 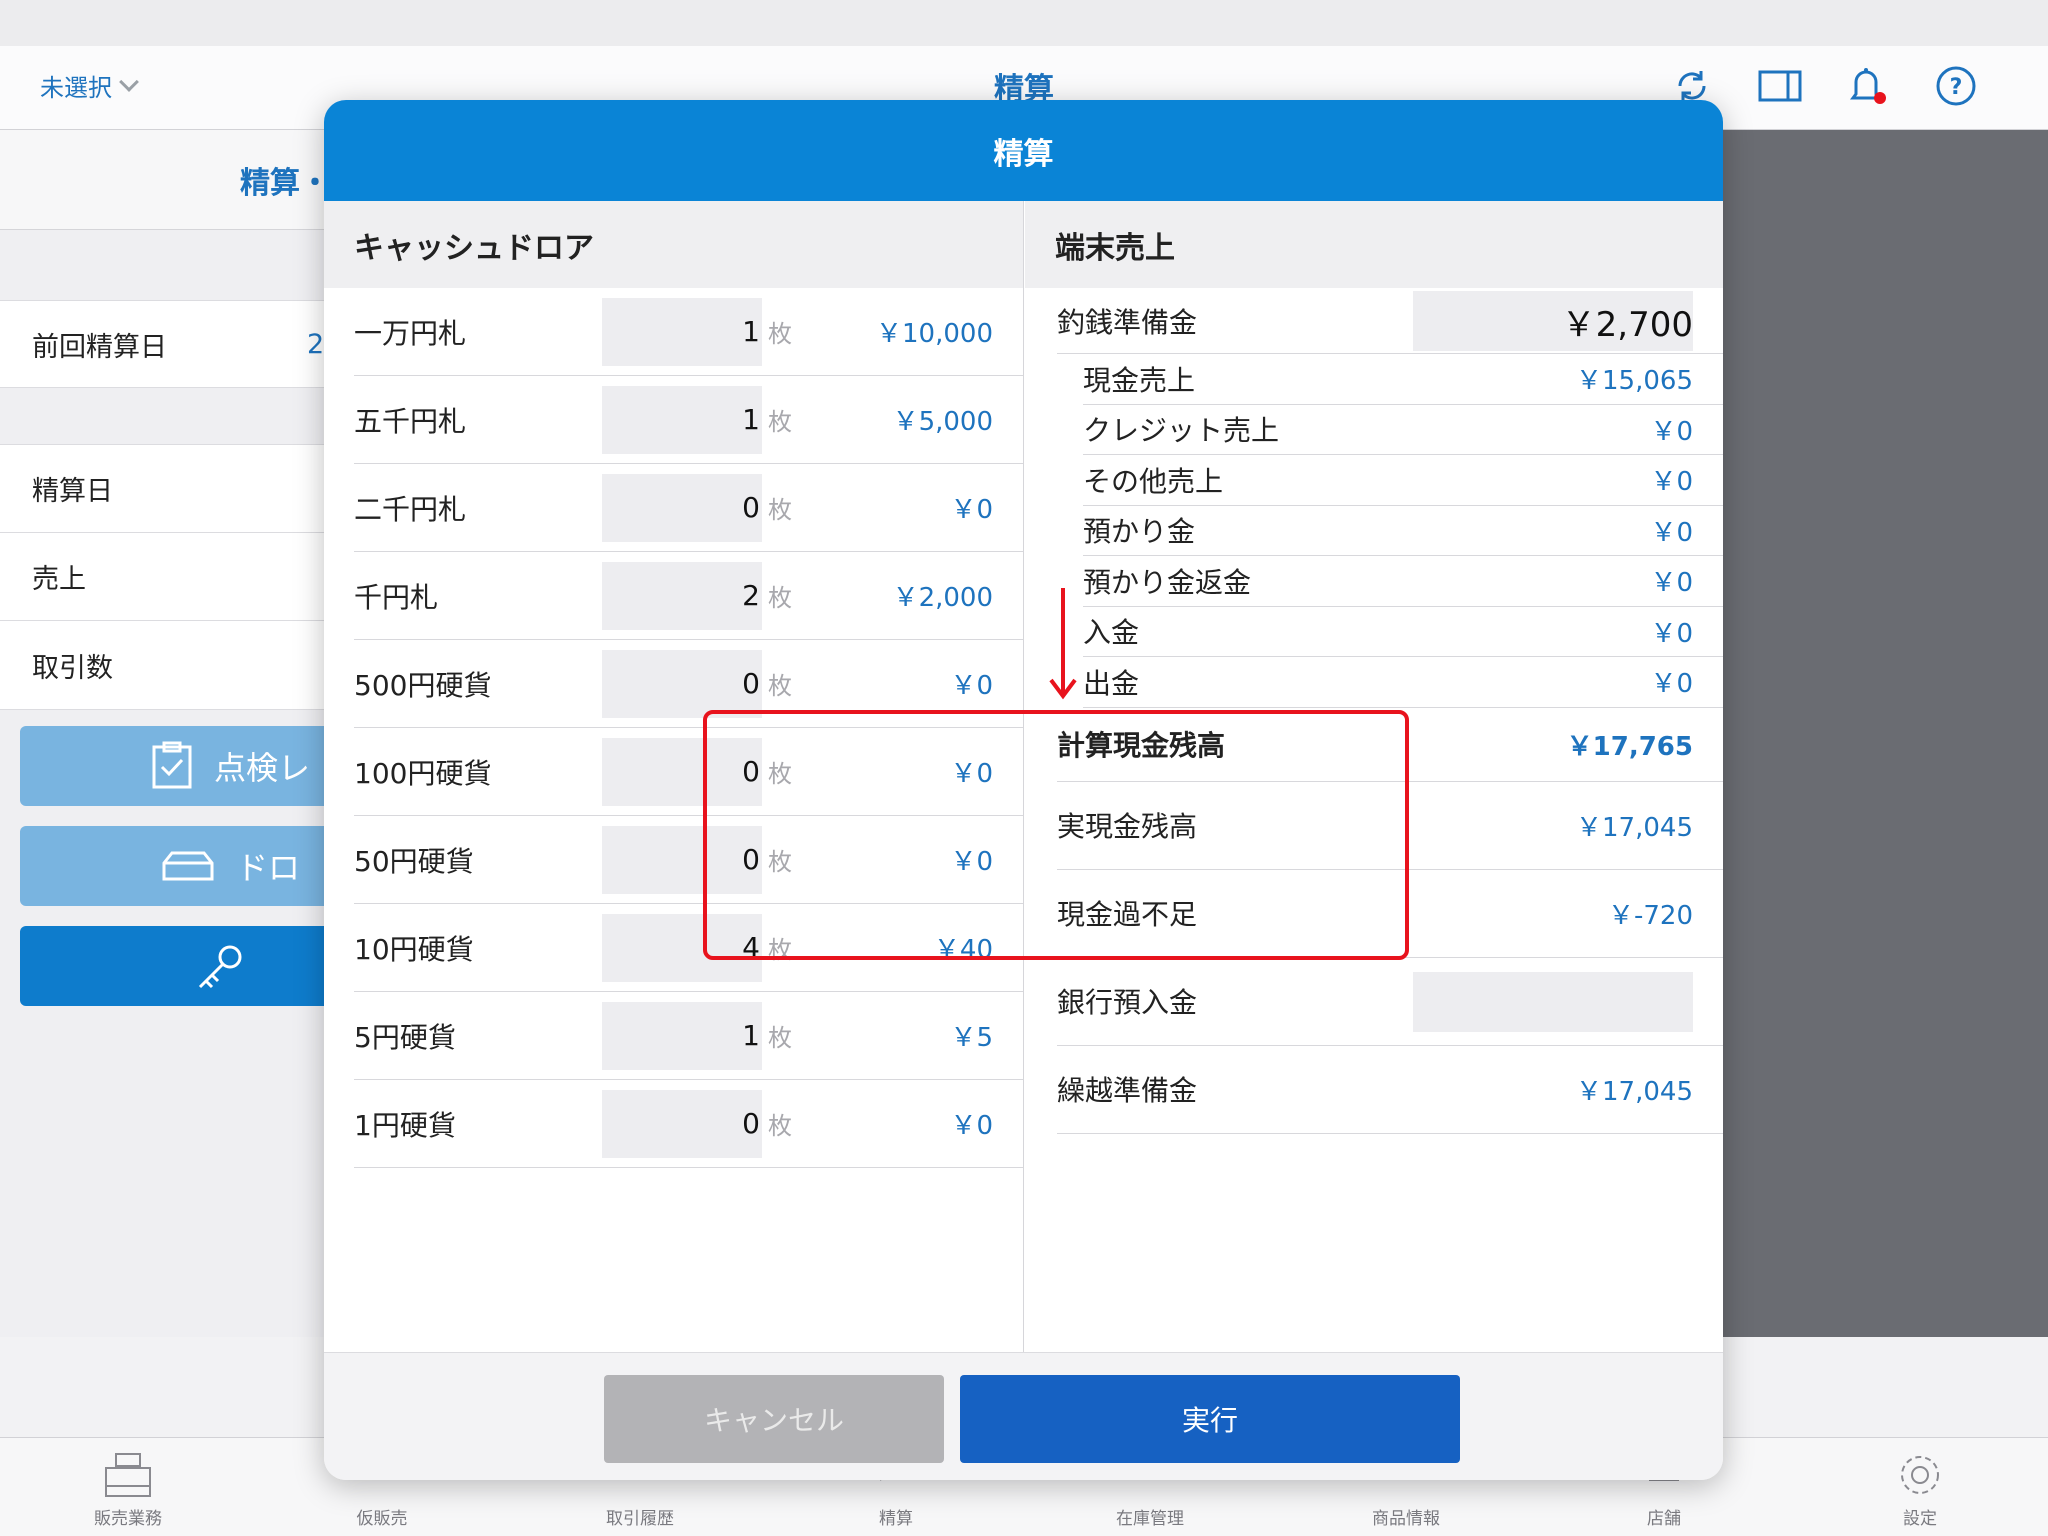 I want to click on gear-icon, so click(x=1920, y=1475).